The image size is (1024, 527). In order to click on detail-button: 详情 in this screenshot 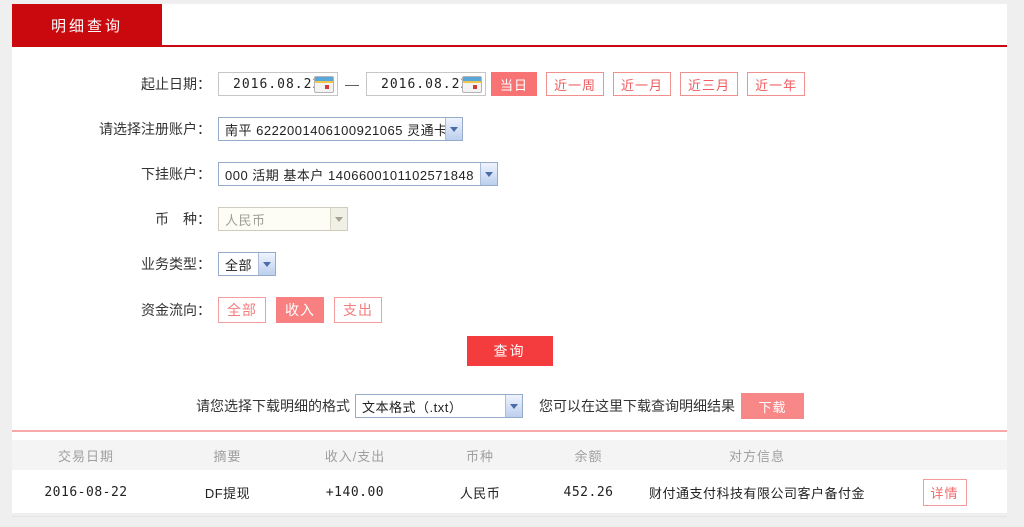, I will do `click(944, 493)`.